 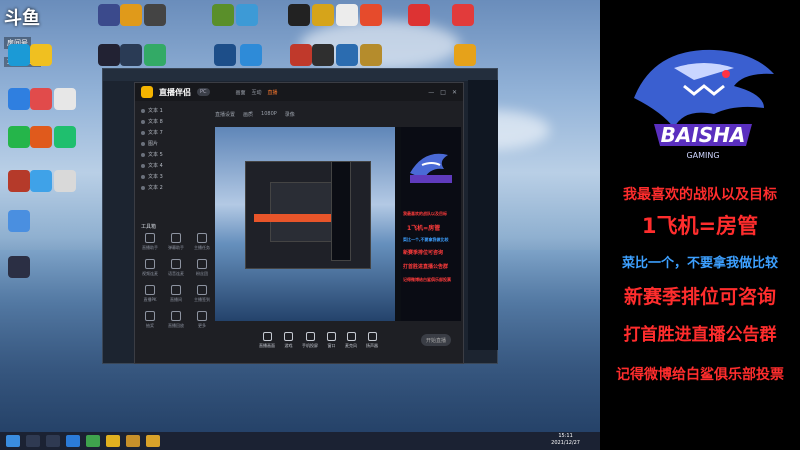 I want to click on game-source-button: 游戏, so click(x=288, y=340).